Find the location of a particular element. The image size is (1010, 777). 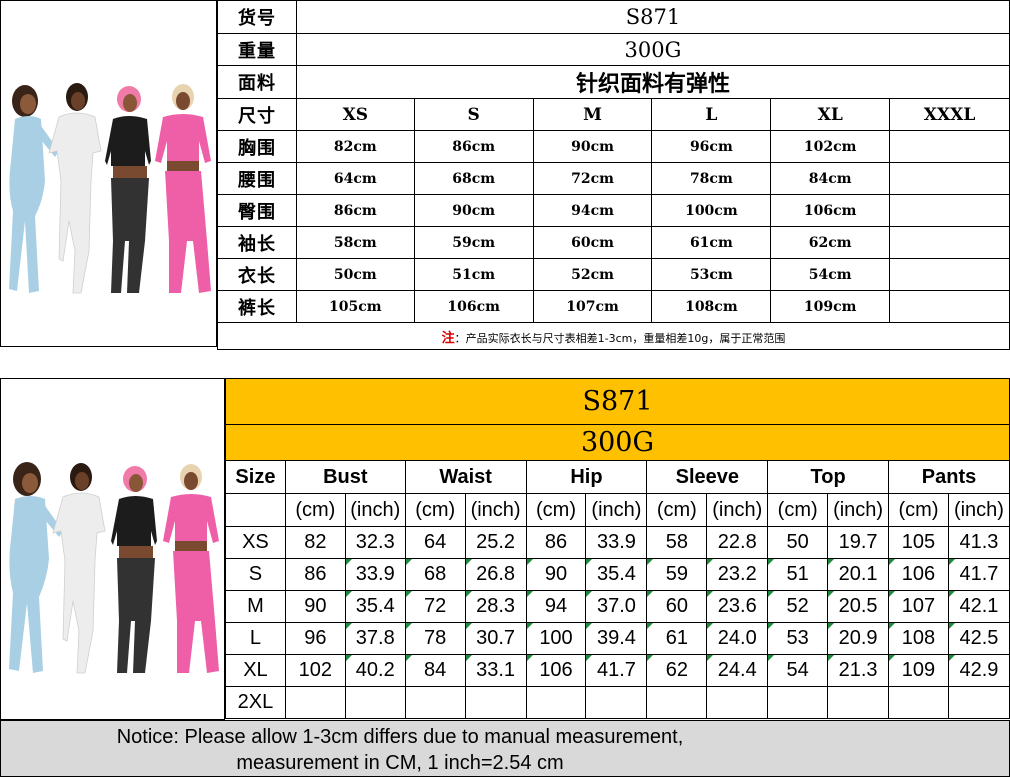

en-measurement-cell: 20.5 is located at coordinates (858, 606).